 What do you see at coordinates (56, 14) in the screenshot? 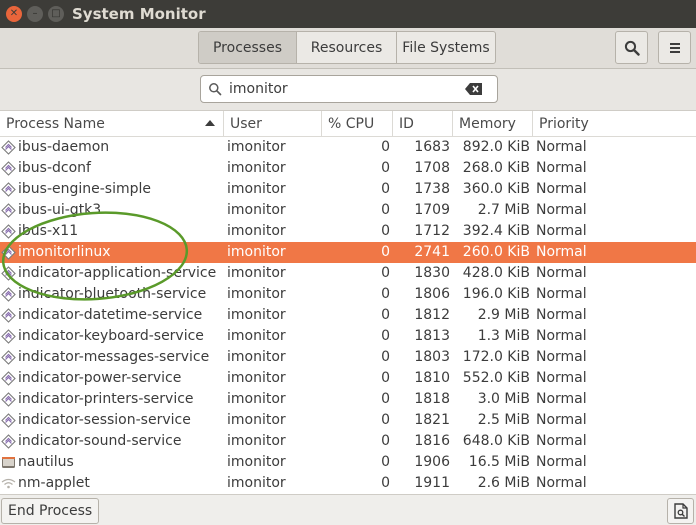
I see `window-maximize-button: □` at bounding box center [56, 14].